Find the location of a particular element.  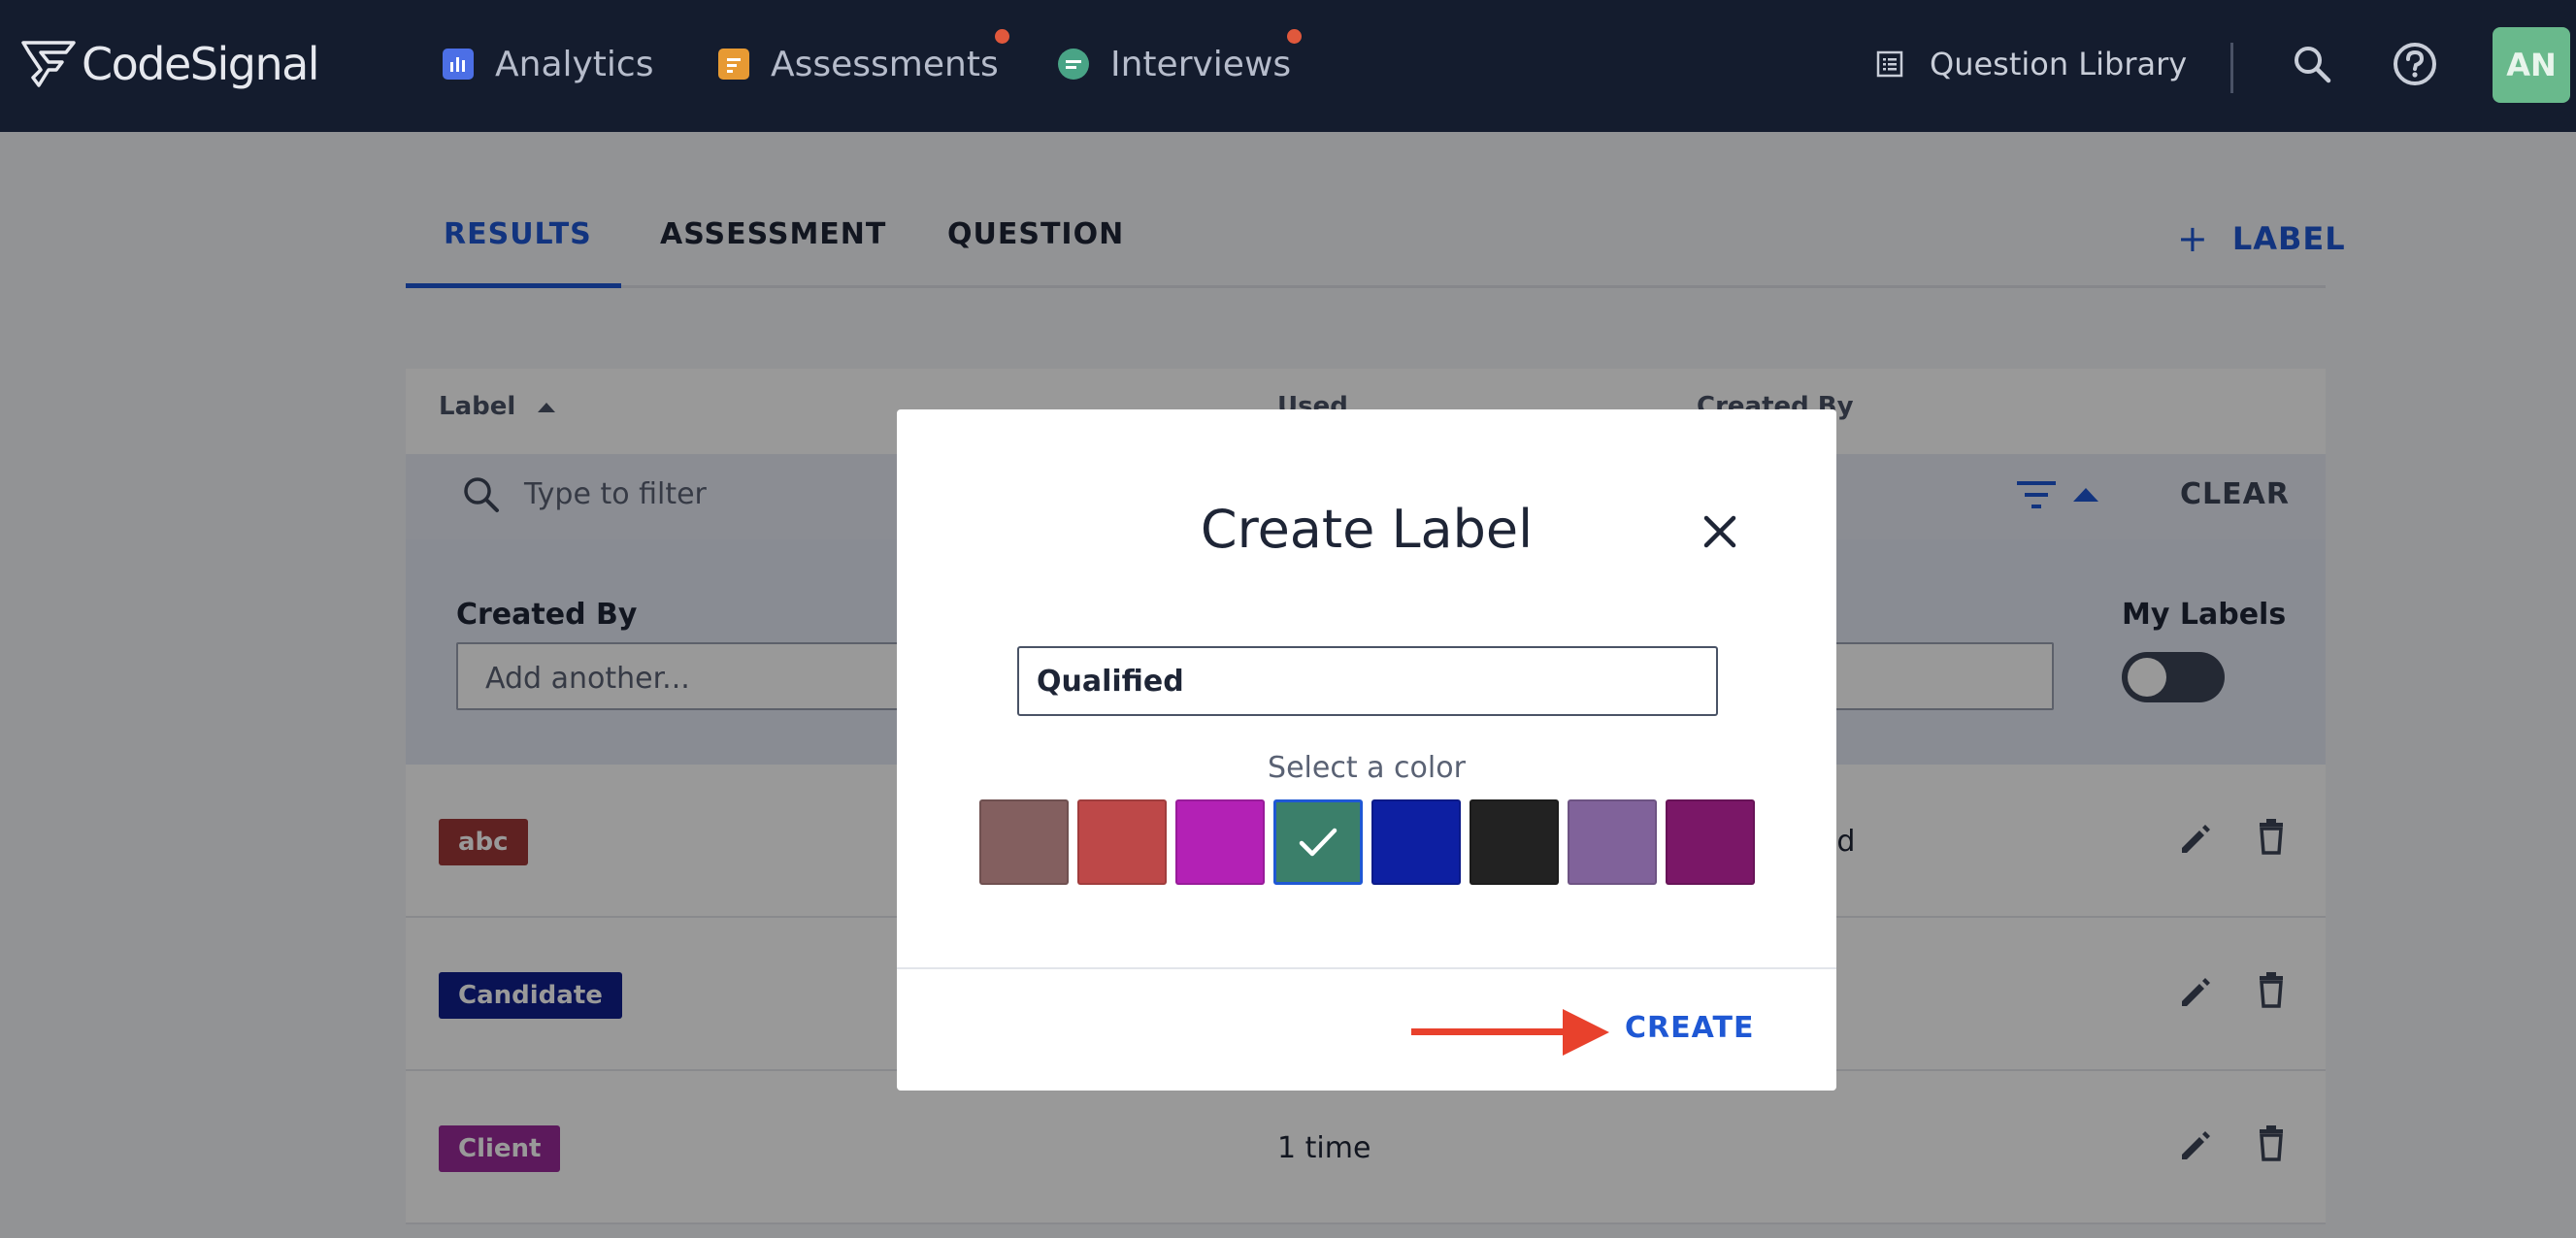

create-button: CREATE is located at coordinates (1689, 1028).